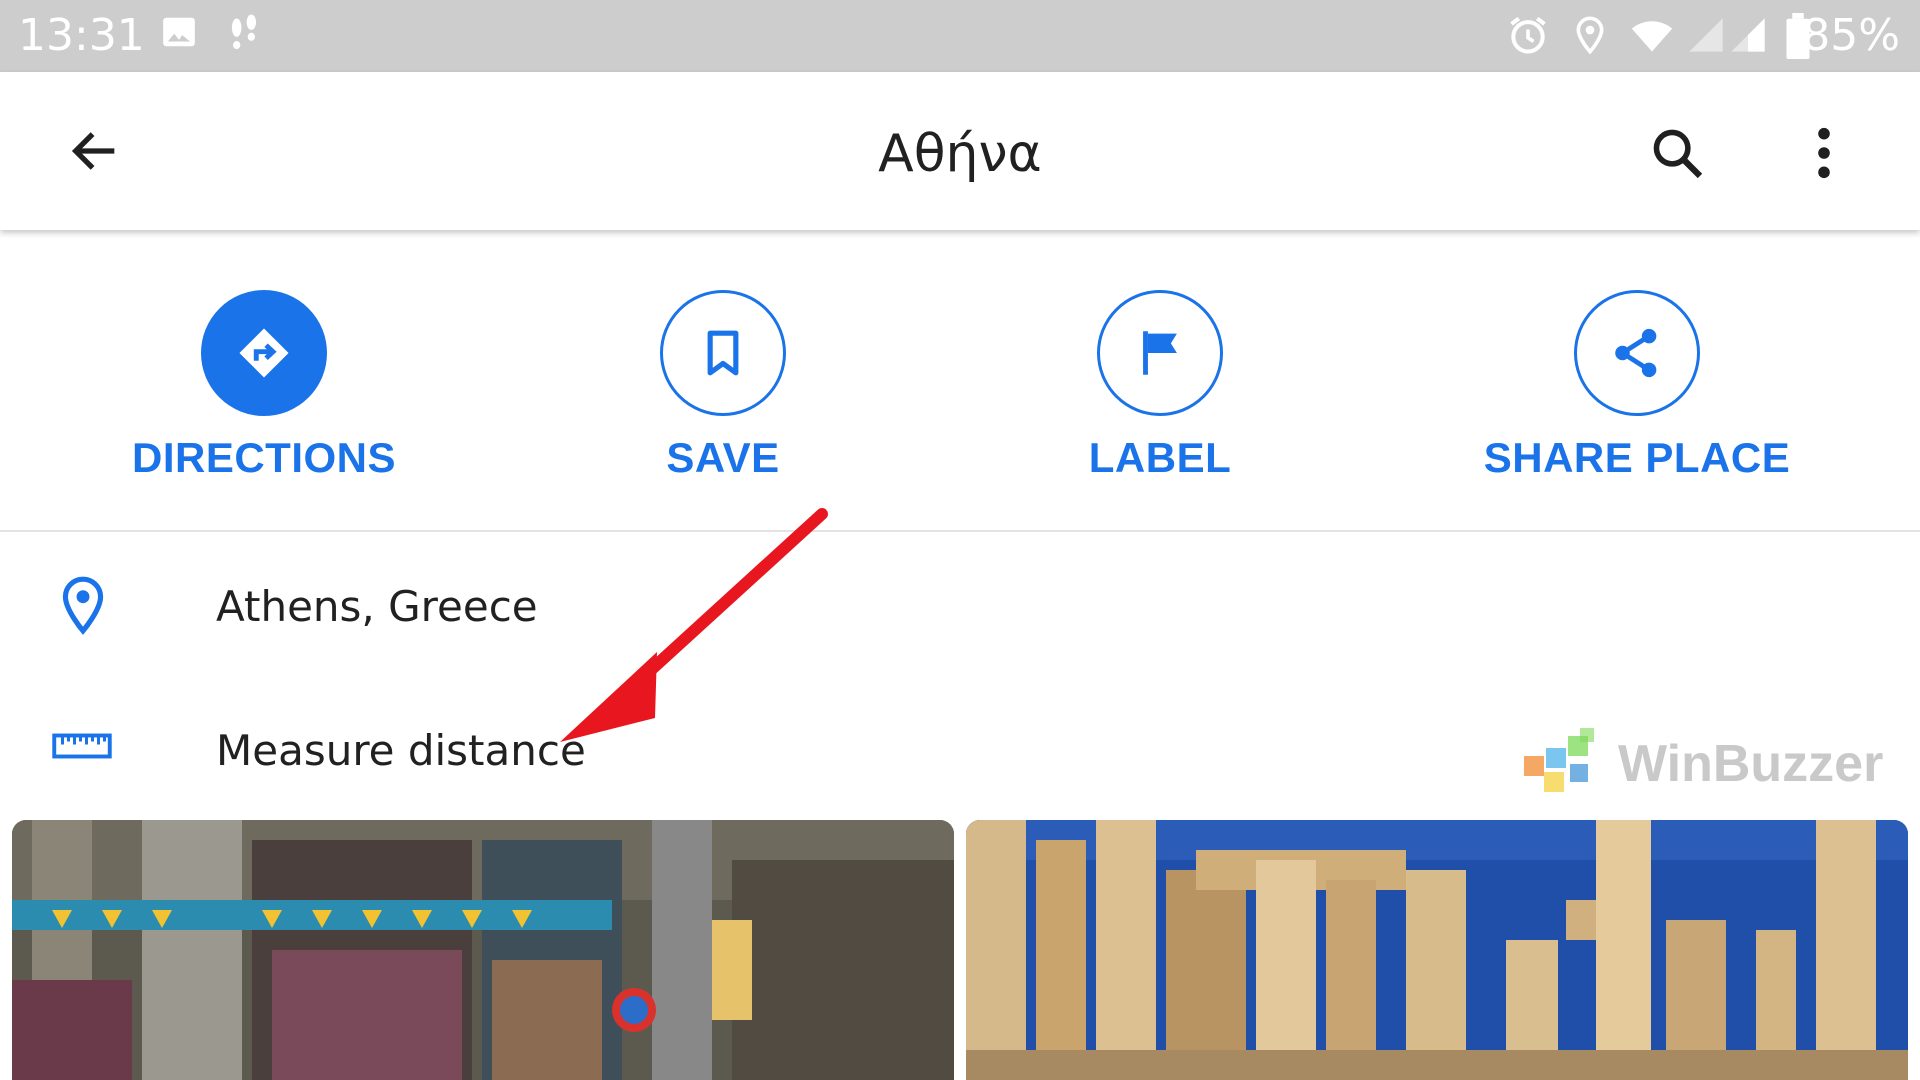 The width and height of the screenshot is (1920, 1080). Describe the element at coordinates (82, 746) in the screenshot. I see `ruler-icon` at that location.